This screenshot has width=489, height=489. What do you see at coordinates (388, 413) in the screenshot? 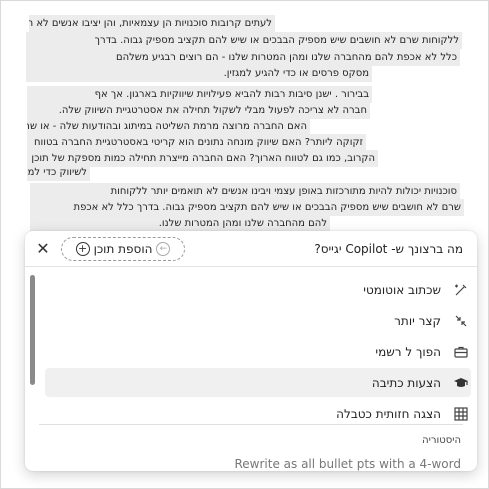
I see `menu-item-label: הצגה חזותית כטבלה` at bounding box center [388, 413].